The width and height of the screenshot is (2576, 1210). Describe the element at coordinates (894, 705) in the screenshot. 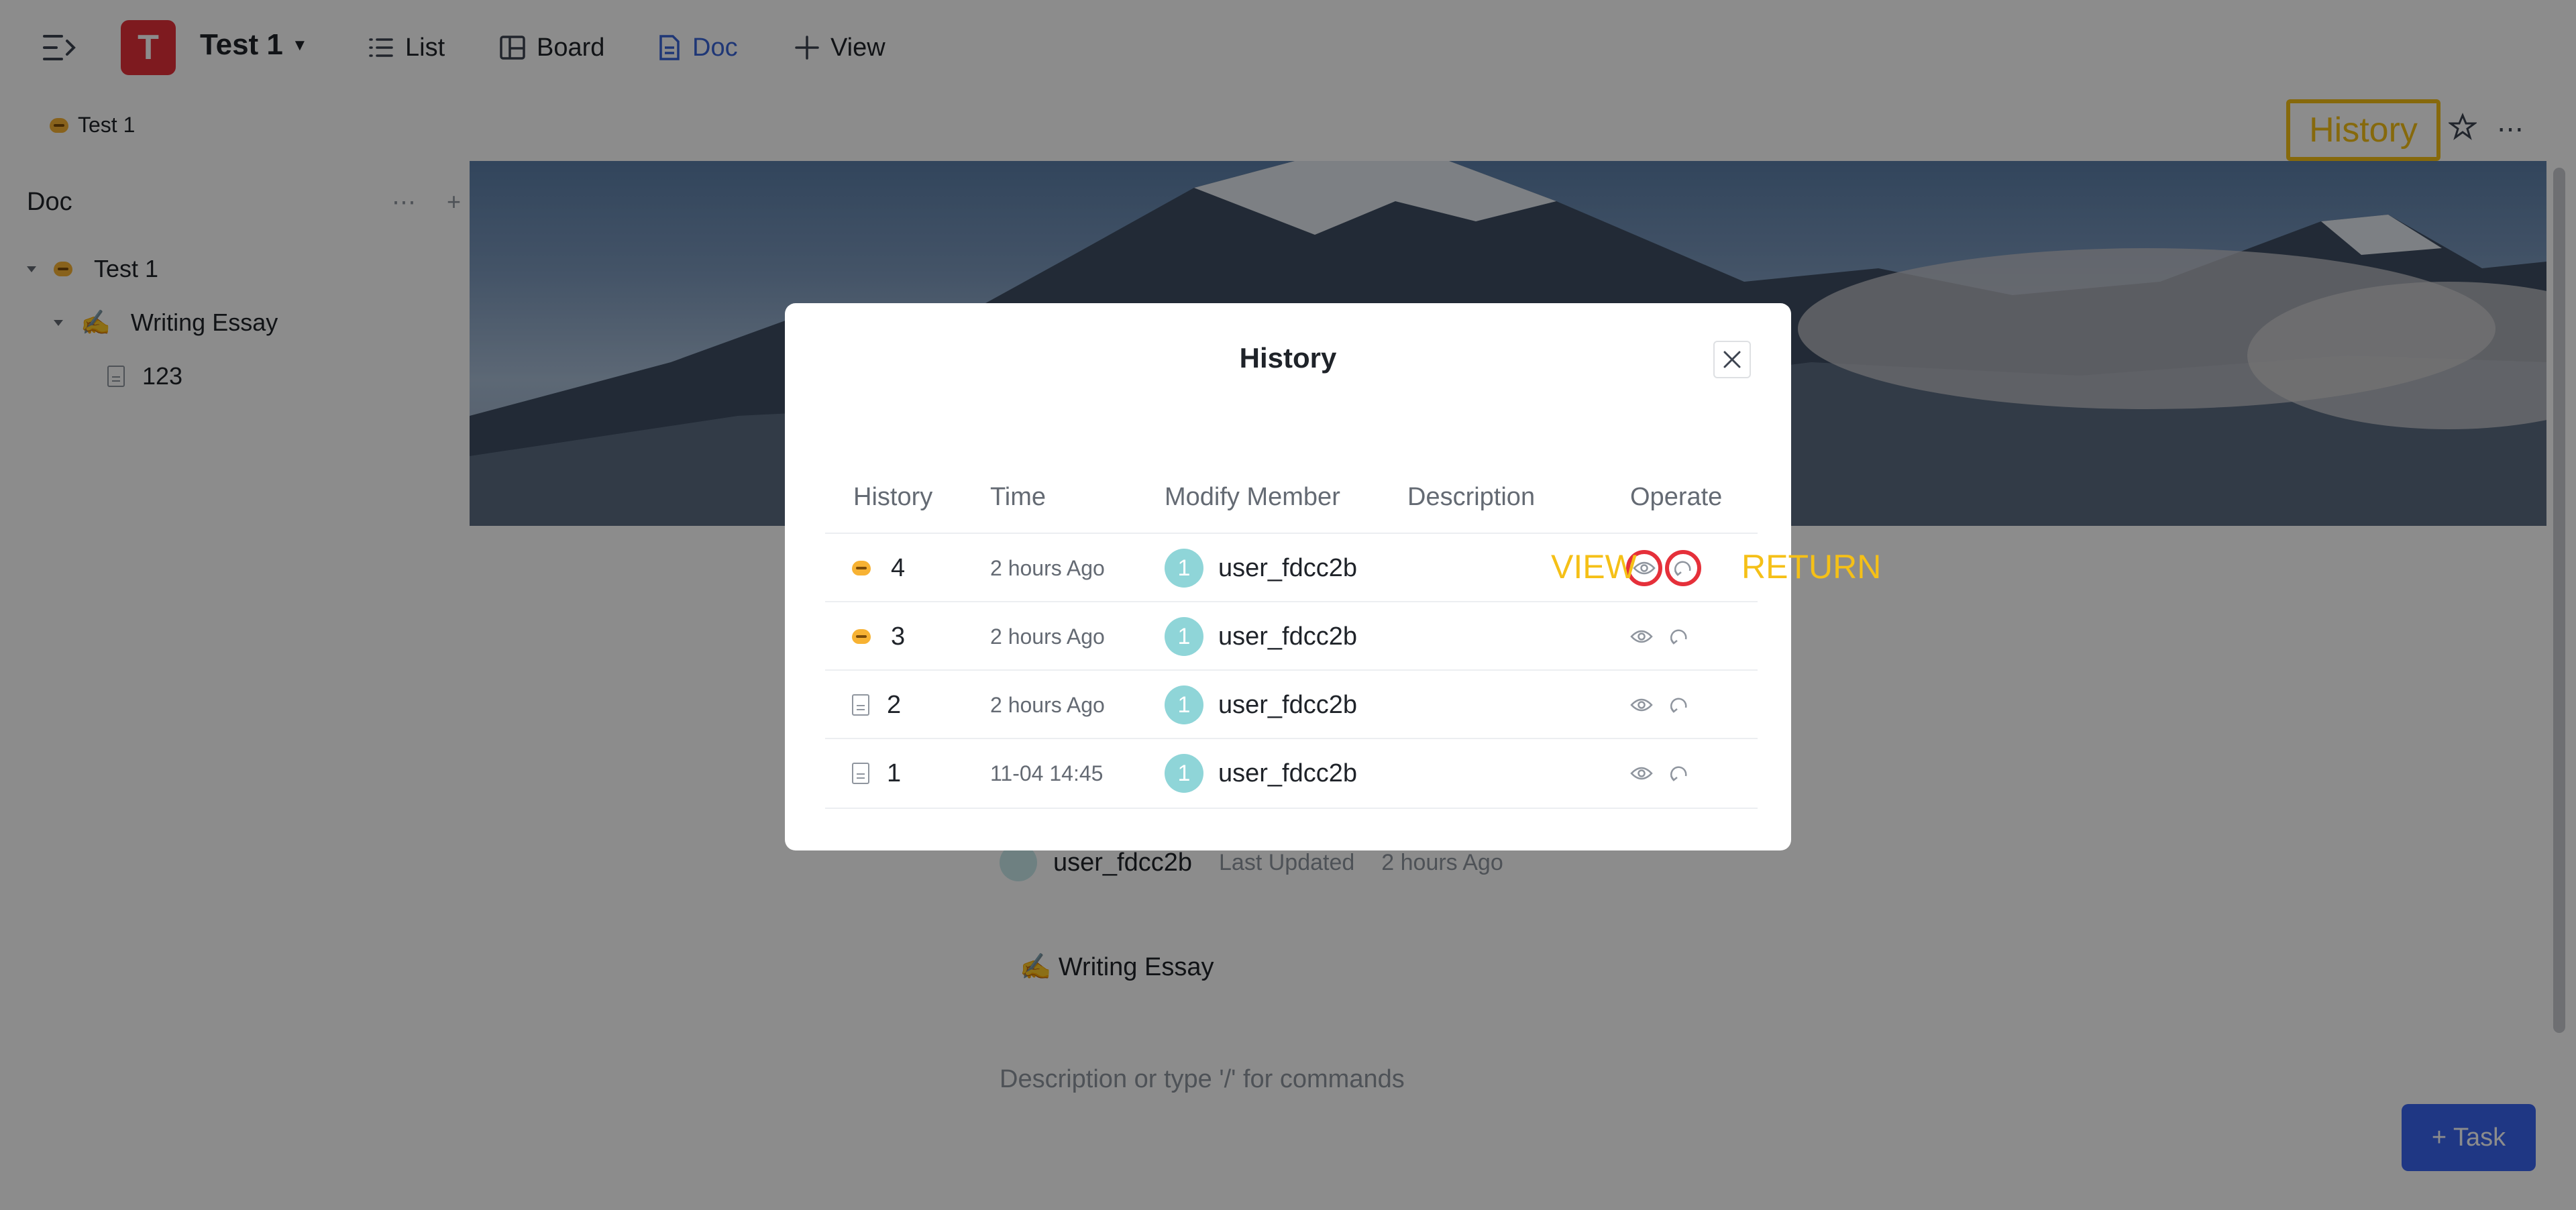

I see `version-number: 2` at that location.